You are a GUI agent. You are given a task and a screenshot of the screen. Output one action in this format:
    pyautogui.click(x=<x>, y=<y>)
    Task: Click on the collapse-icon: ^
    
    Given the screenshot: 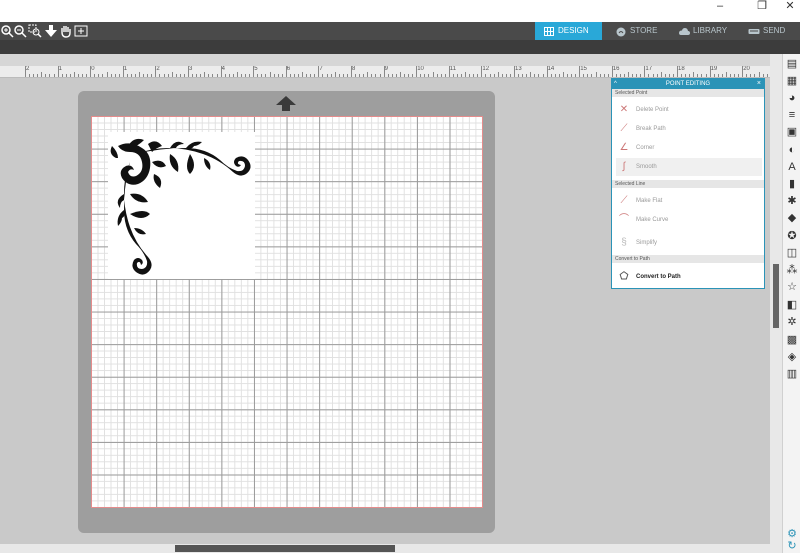 What is the action you would take?
    pyautogui.click(x=615, y=84)
    